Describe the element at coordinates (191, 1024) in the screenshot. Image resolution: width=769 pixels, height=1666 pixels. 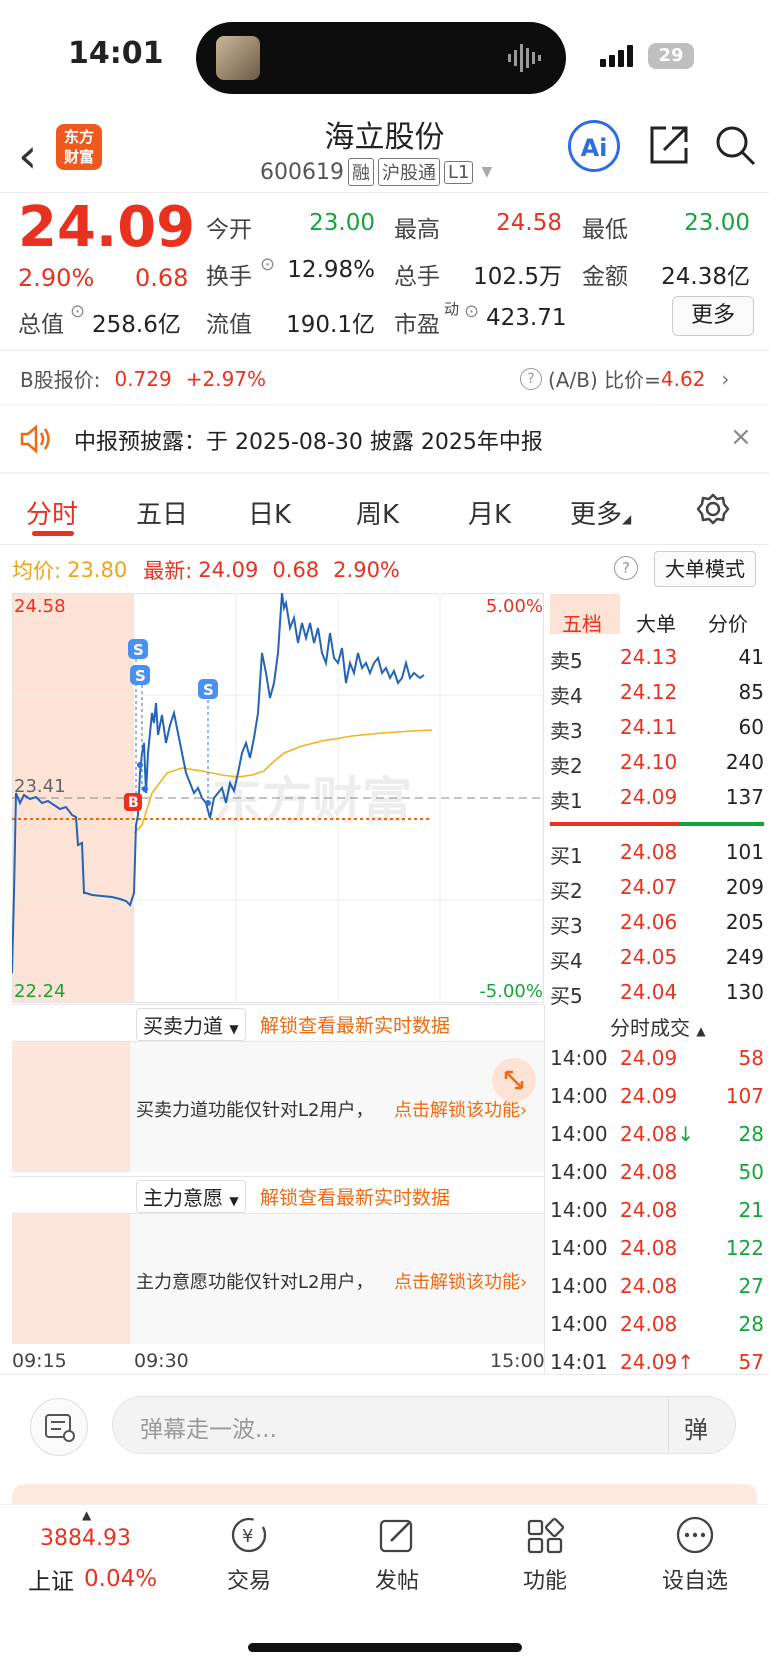
I see `panel-force-dropdown: 买卖力道 ▼` at that location.